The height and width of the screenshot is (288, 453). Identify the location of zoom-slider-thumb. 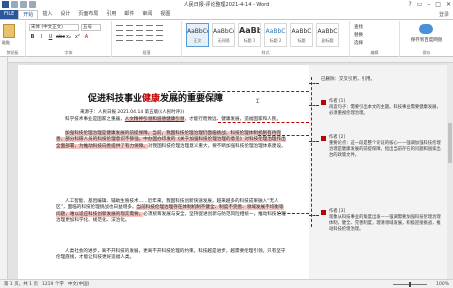
(410, 284).